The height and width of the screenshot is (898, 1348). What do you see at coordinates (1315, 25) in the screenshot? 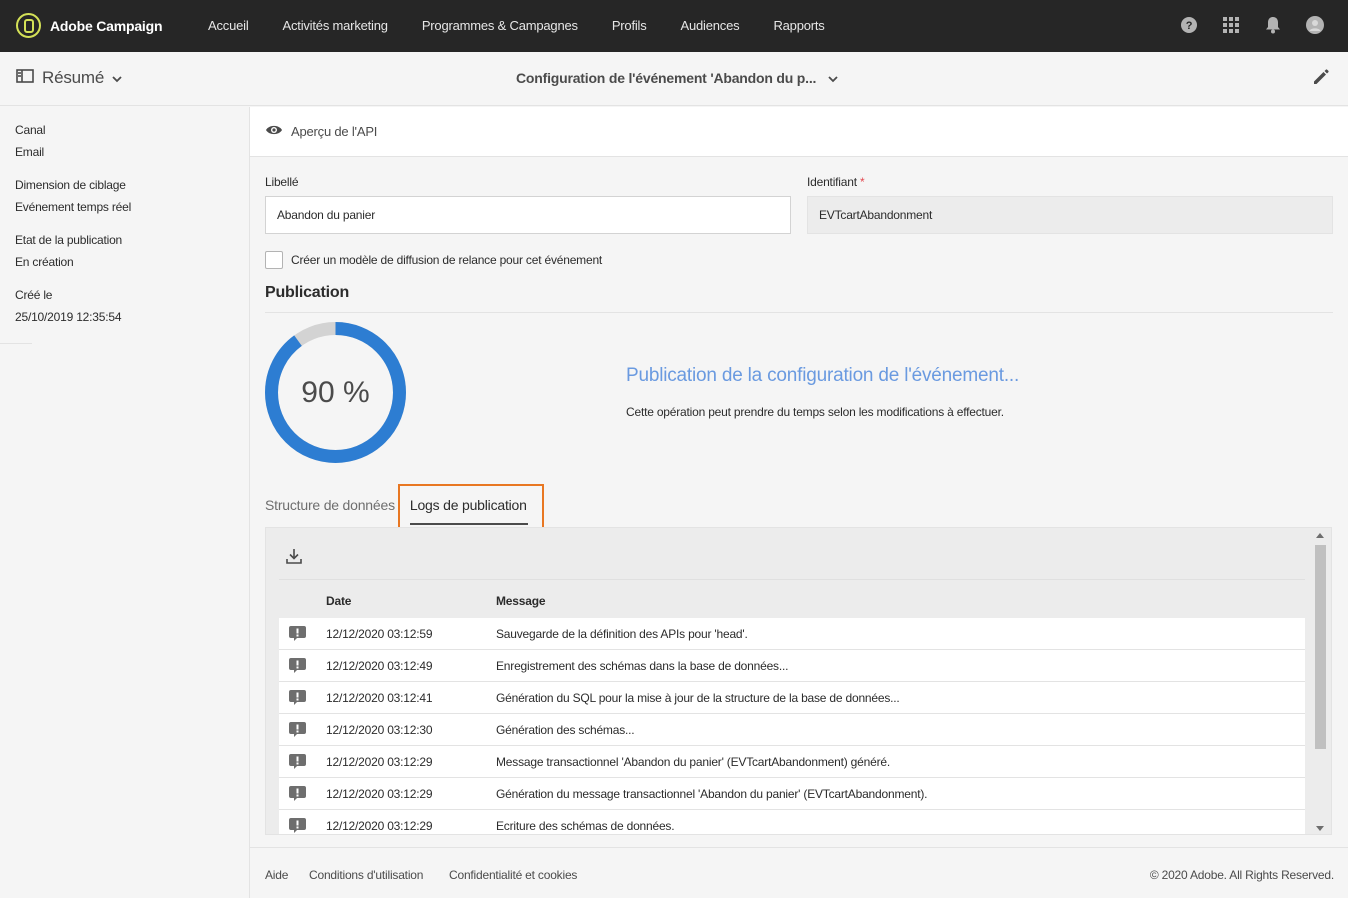
I see `user-avatar-icon` at bounding box center [1315, 25].